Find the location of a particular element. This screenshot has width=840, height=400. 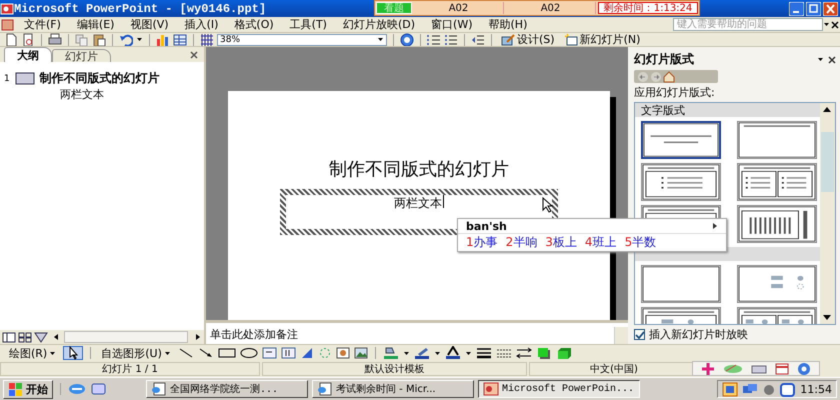

normal-view-icon is located at coordinates (9, 337).